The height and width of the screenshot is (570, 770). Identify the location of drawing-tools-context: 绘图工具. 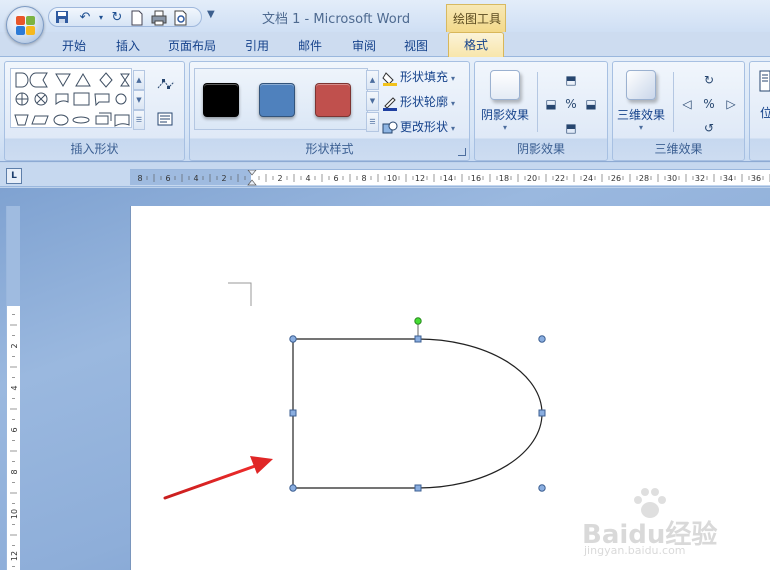
(476, 18).